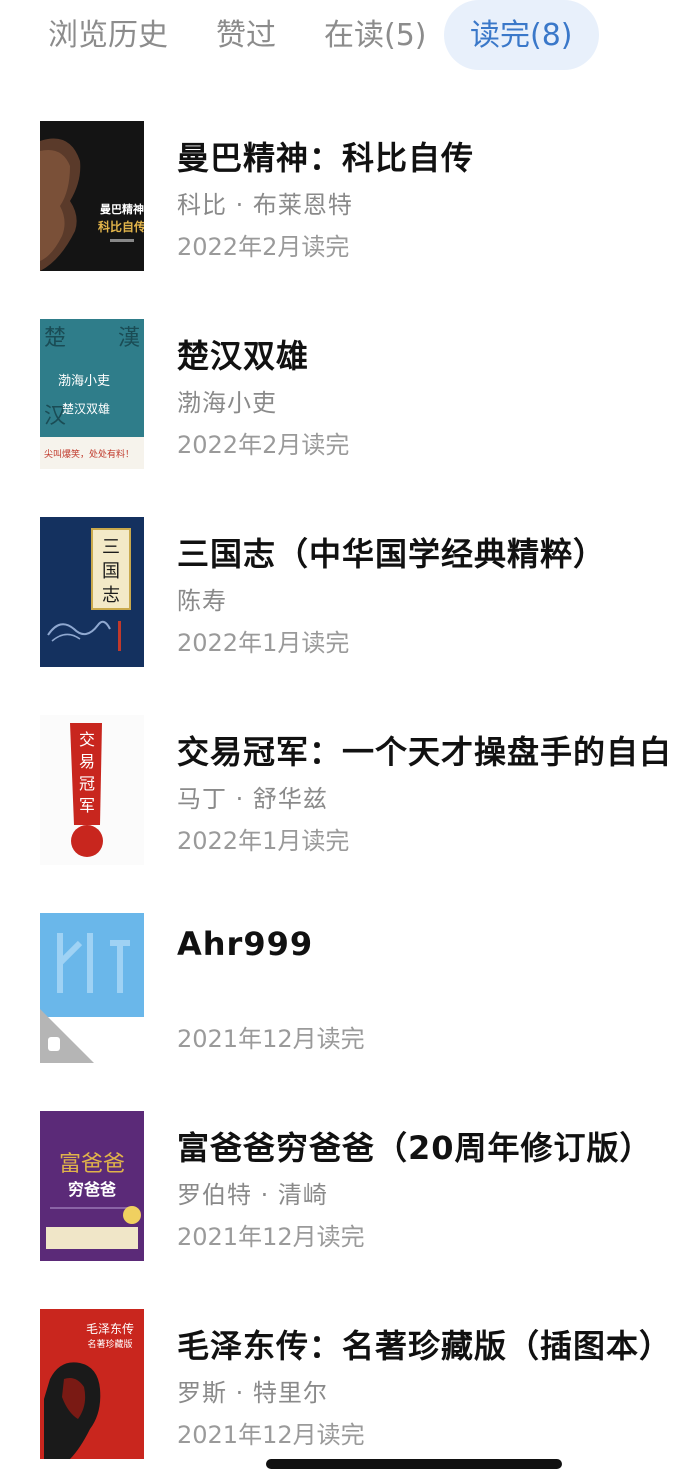  What do you see at coordinates (108, 35) in the screenshot?
I see `tab-history: 浏览历史` at bounding box center [108, 35].